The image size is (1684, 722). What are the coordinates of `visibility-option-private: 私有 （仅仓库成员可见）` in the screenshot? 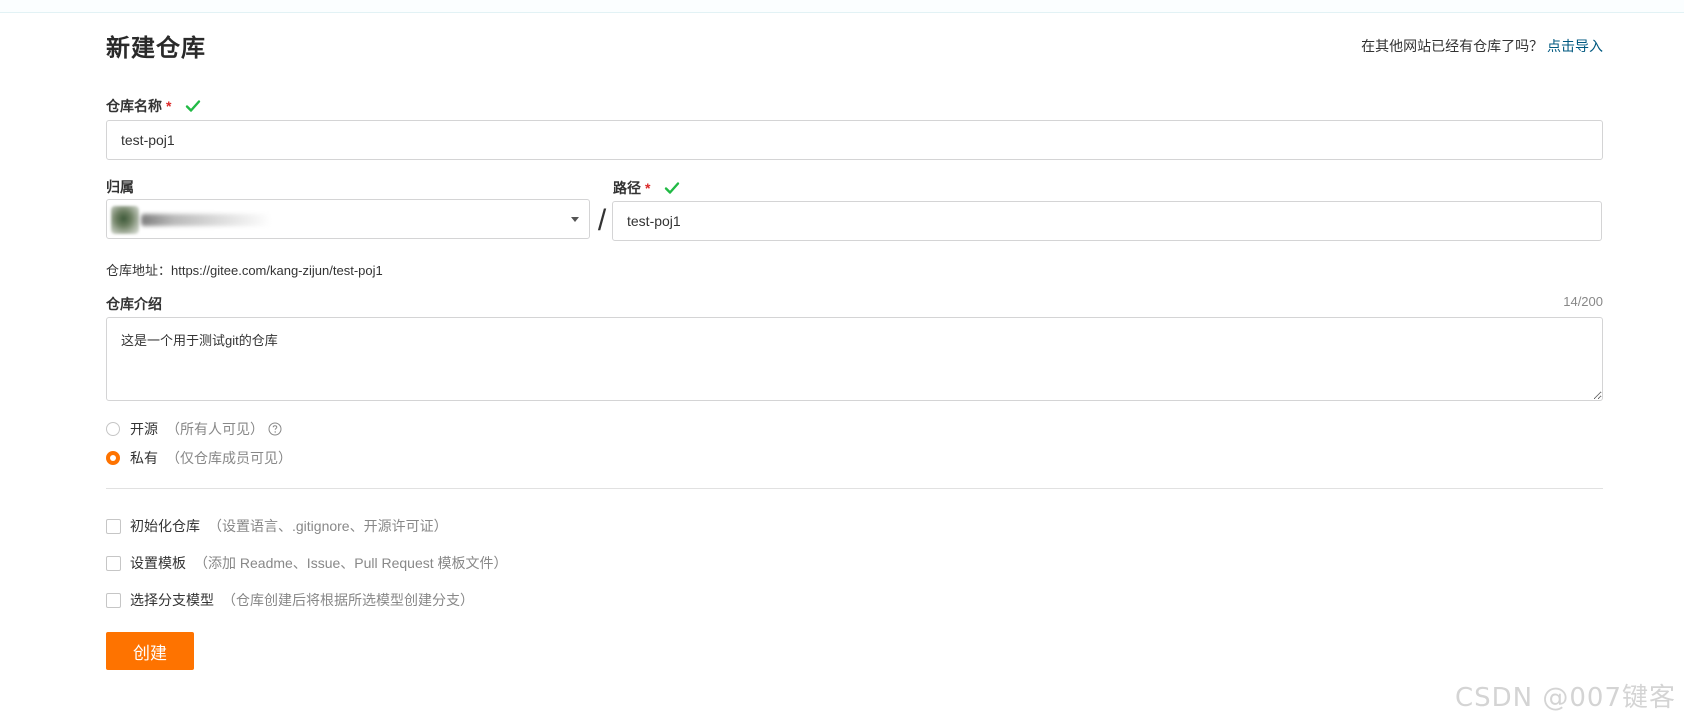 It's located at (199, 458).